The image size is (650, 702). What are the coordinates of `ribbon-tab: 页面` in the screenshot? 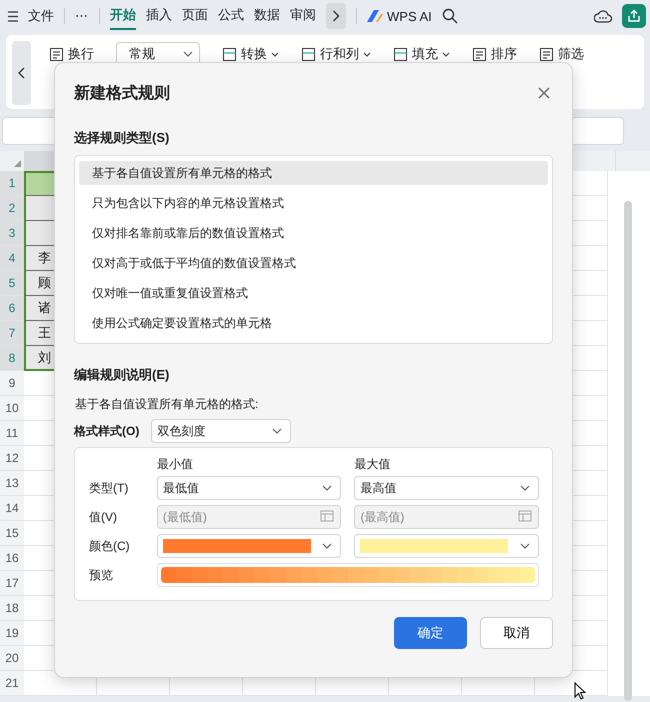 It's located at (195, 16).